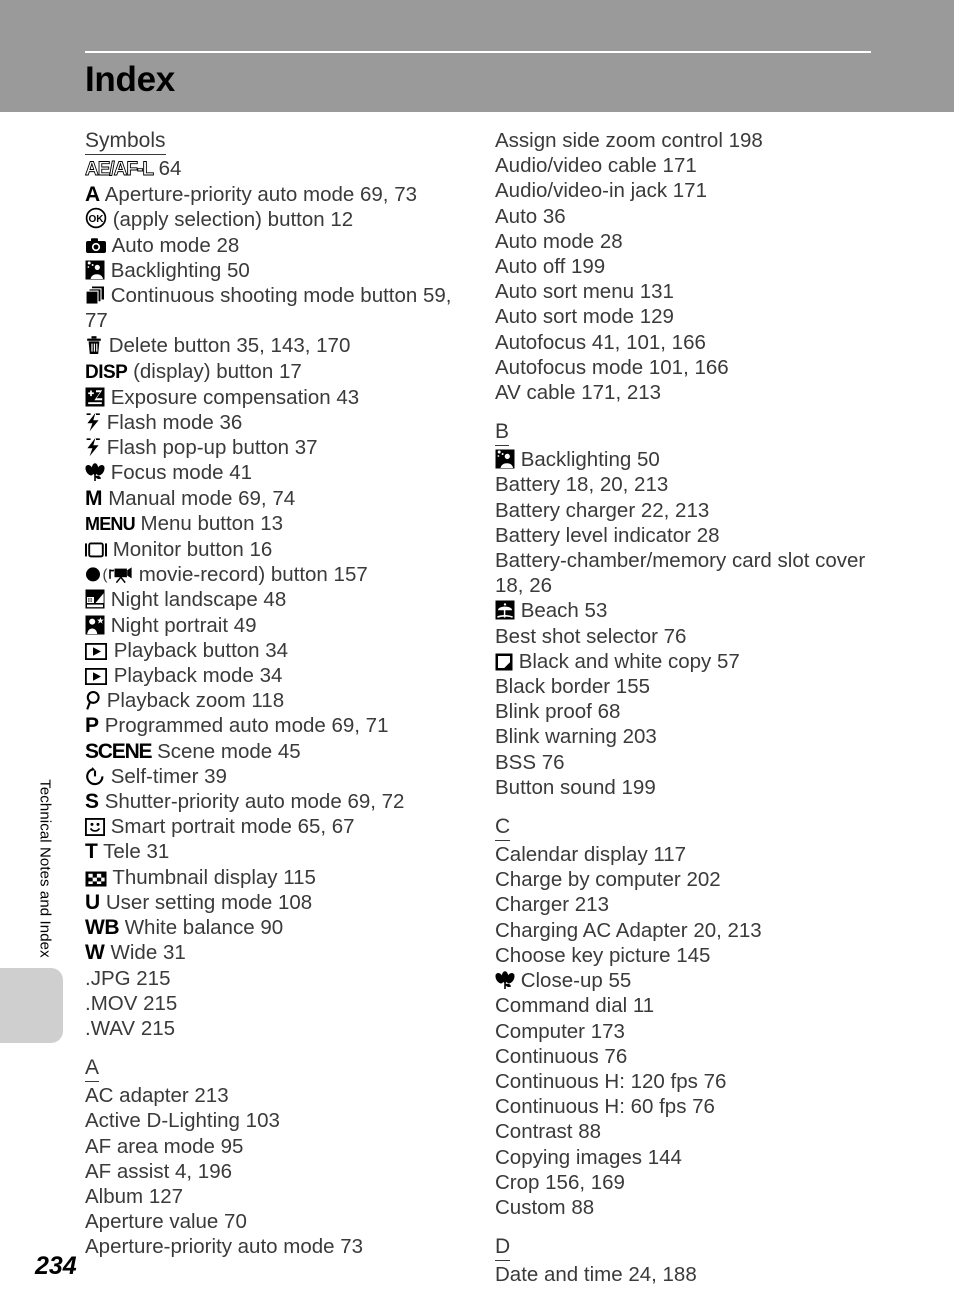  What do you see at coordinates (93, 902) in the screenshot?
I see `letter-u-icon: U` at bounding box center [93, 902].